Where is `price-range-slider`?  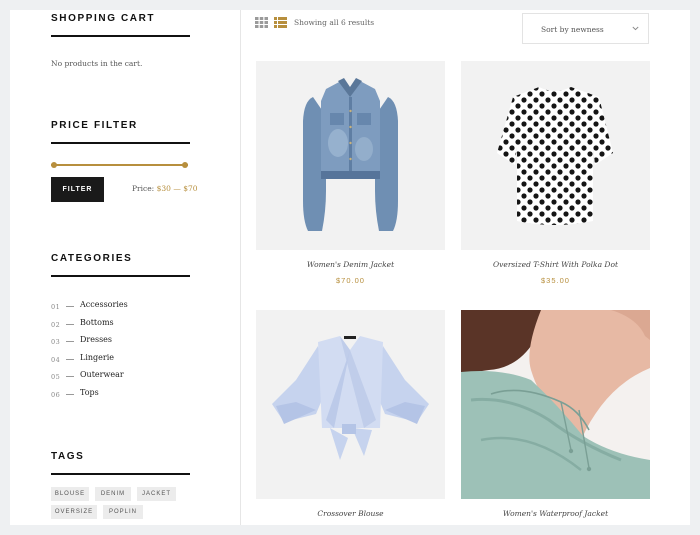
price-range-slider is located at coordinates (119, 165).